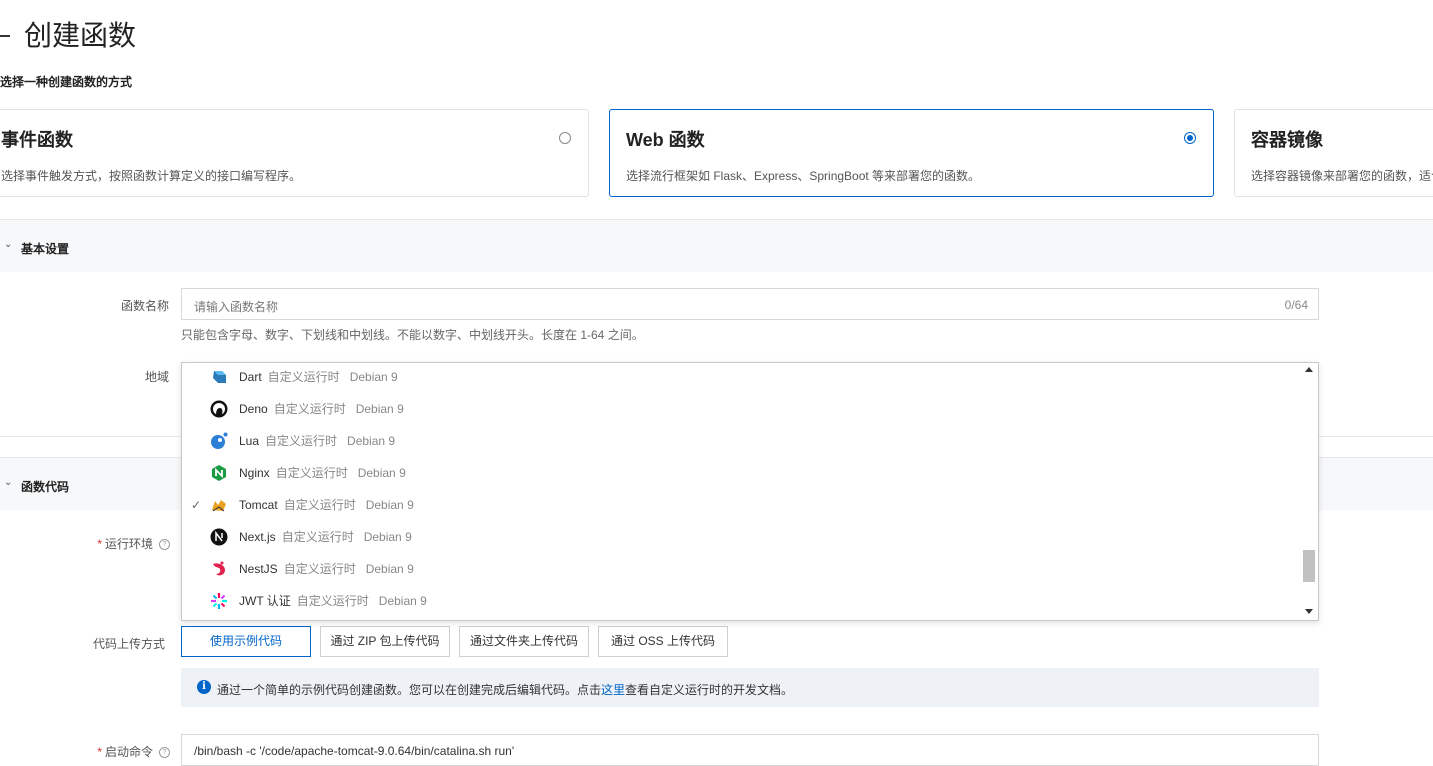  What do you see at coordinates (716, 245) in the screenshot?
I see `section-basic-settings: ⌄ 基本设置` at bounding box center [716, 245].